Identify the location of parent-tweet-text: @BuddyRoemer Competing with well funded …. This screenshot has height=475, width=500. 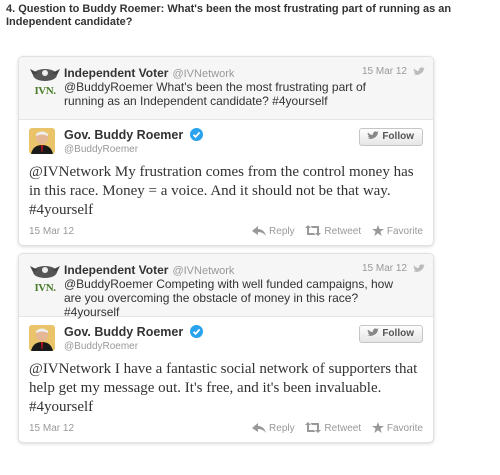
(229, 298).